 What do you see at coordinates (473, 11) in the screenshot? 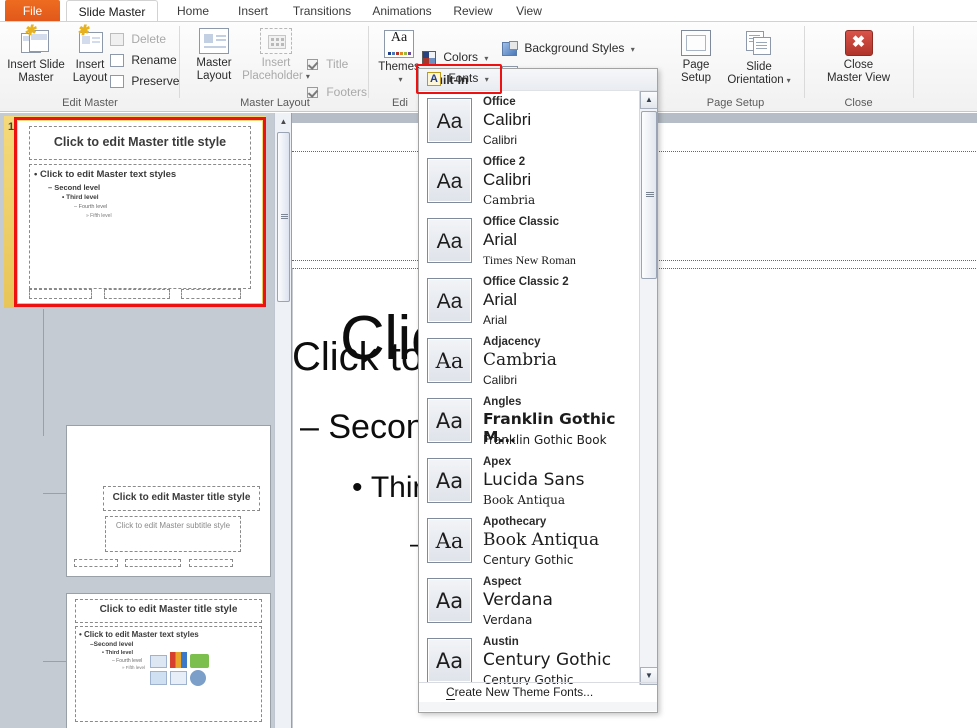
I see `tab-review: Review` at bounding box center [473, 11].